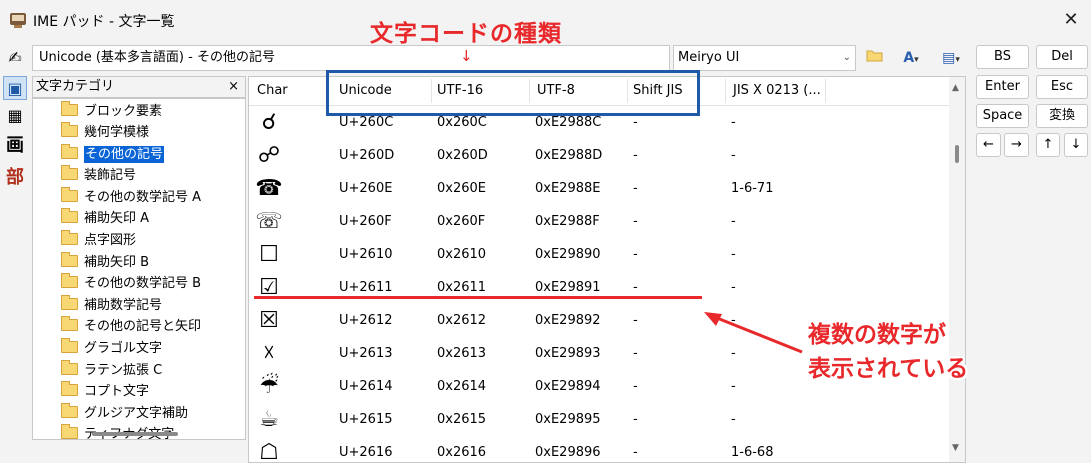 This screenshot has height=463, width=1091. Describe the element at coordinates (599, 222) in the screenshot. I see `table-row: ☏ U+260F 0x260F 0xE2988F - -` at that location.